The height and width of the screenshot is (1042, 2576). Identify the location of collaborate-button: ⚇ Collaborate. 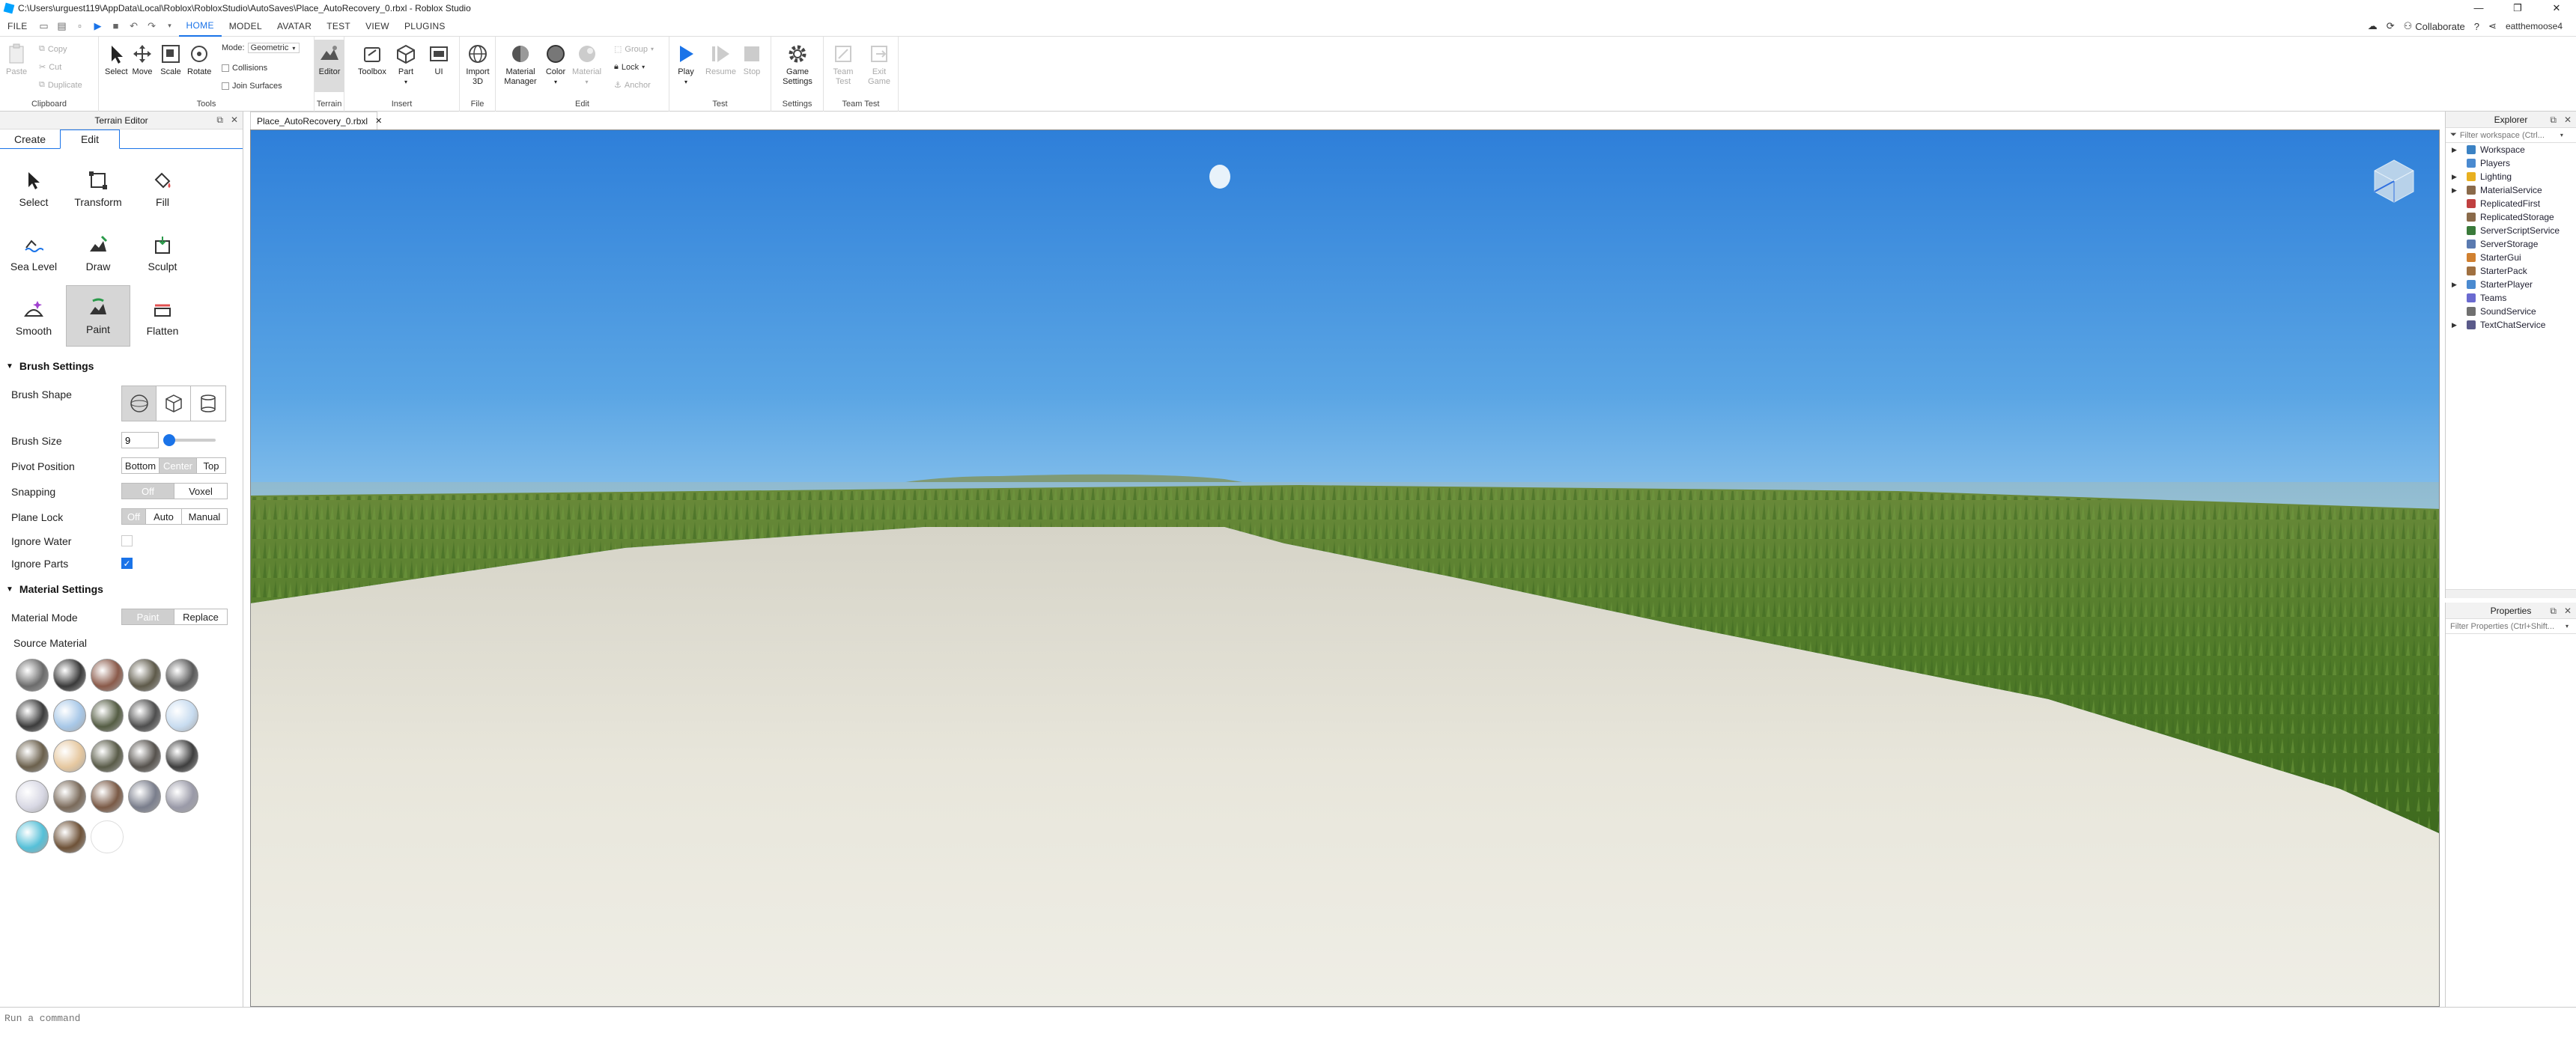
(2434, 26).